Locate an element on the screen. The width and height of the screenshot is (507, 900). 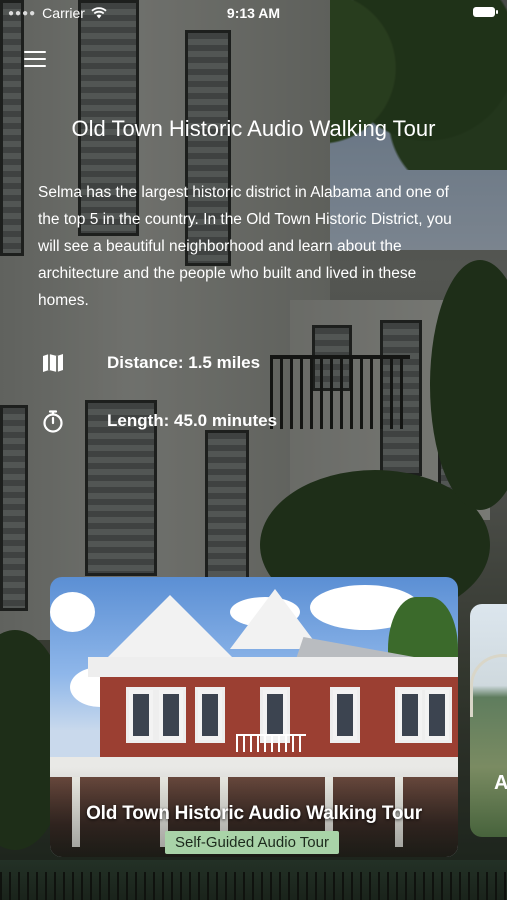
status-bar: ●●●● Carrier 9:13 AM is located at coordinates (253, 13).